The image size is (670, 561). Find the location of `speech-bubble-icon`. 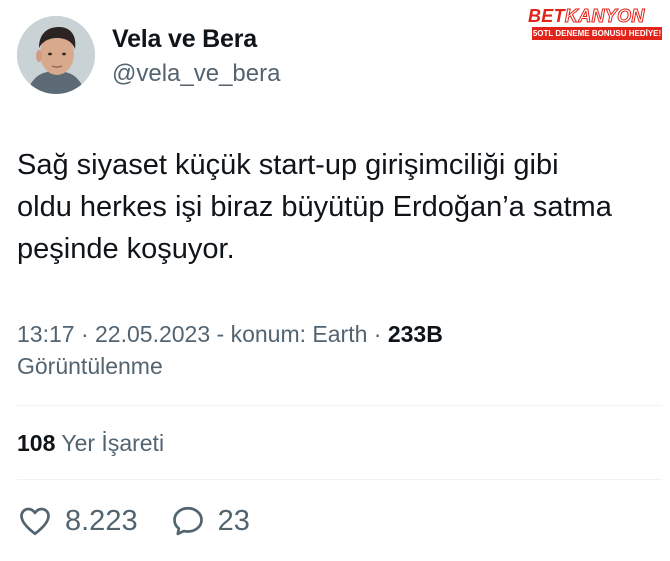

speech-bubble-icon is located at coordinates (188, 521).